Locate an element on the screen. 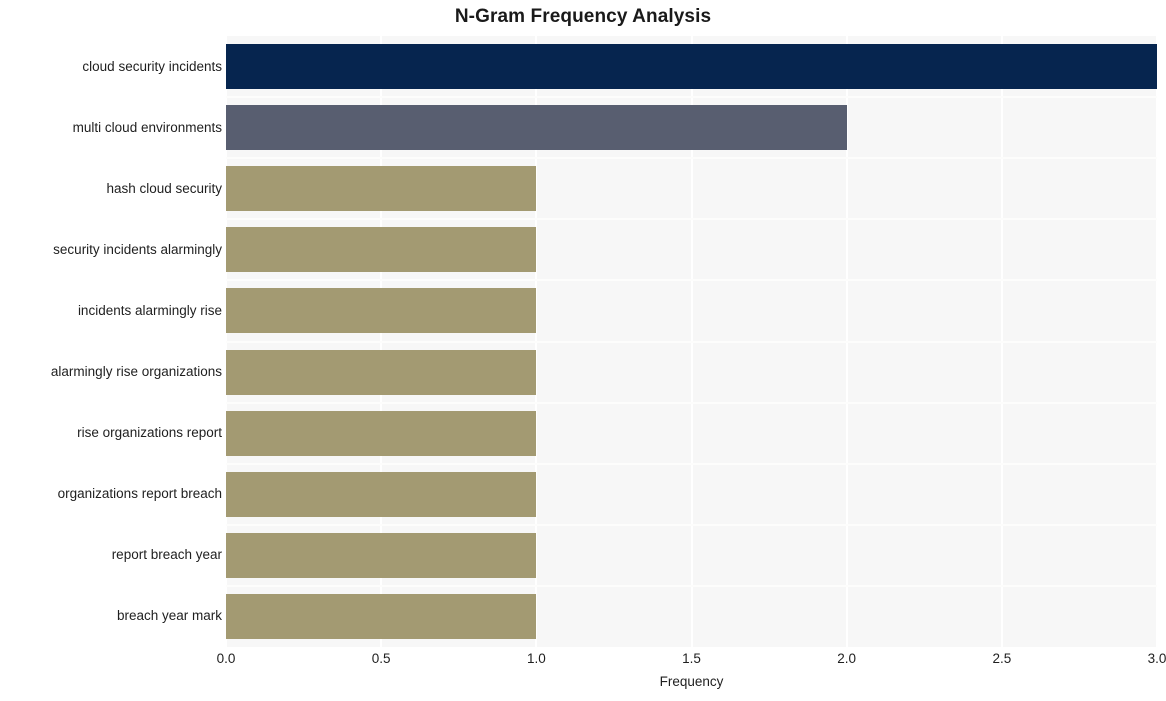  y-axis-tick-label: security incidents alarmingly is located at coordinates (137, 249).